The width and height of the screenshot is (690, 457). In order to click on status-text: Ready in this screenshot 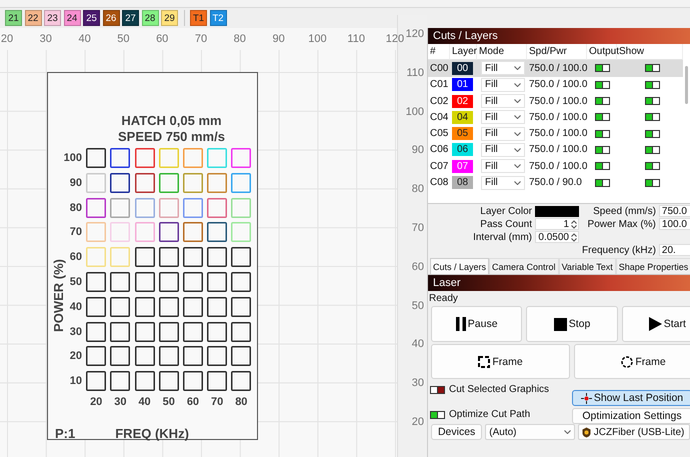, I will do `click(443, 298)`.